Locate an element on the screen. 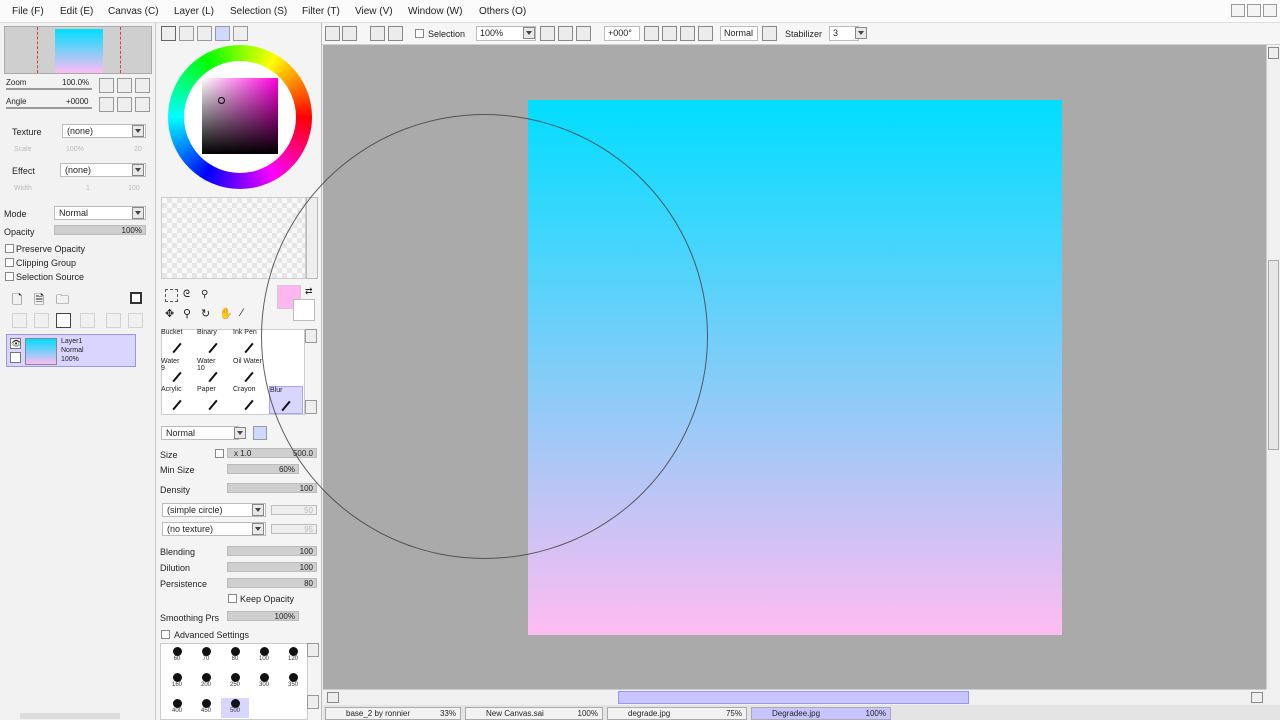 The image size is (1280, 720). effect-dropdown is located at coordinates (138, 170).